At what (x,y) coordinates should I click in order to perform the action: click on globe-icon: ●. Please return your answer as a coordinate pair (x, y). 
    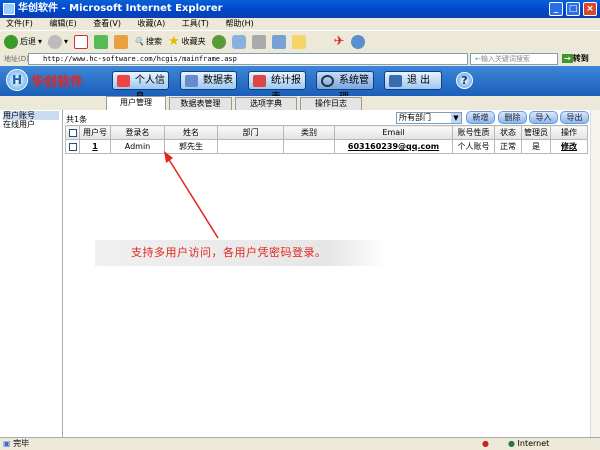
    Looking at the image, I should click on (511, 443).